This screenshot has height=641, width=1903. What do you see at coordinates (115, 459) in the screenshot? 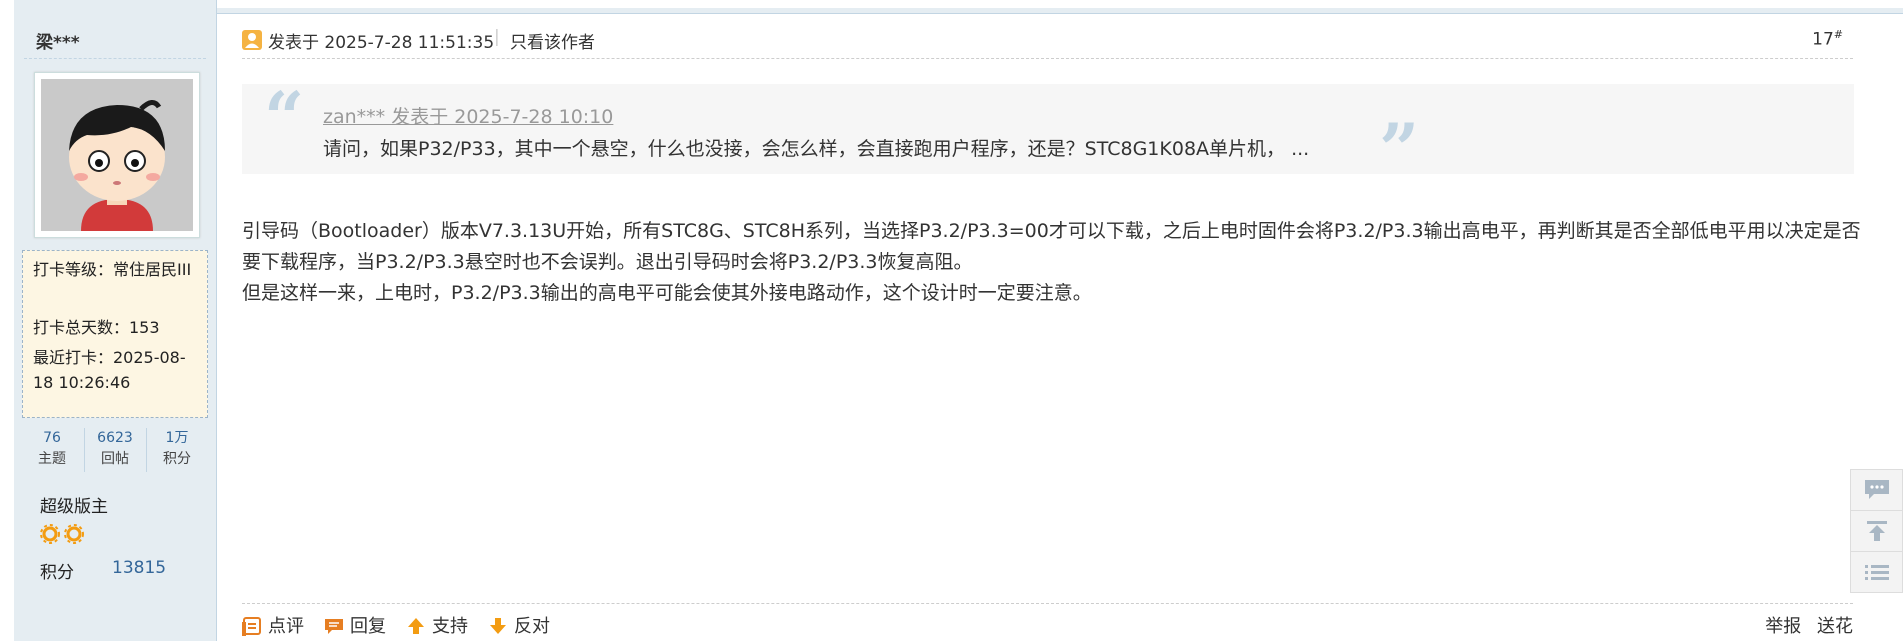
I see `stat-replies-label: 回帖` at bounding box center [115, 459].